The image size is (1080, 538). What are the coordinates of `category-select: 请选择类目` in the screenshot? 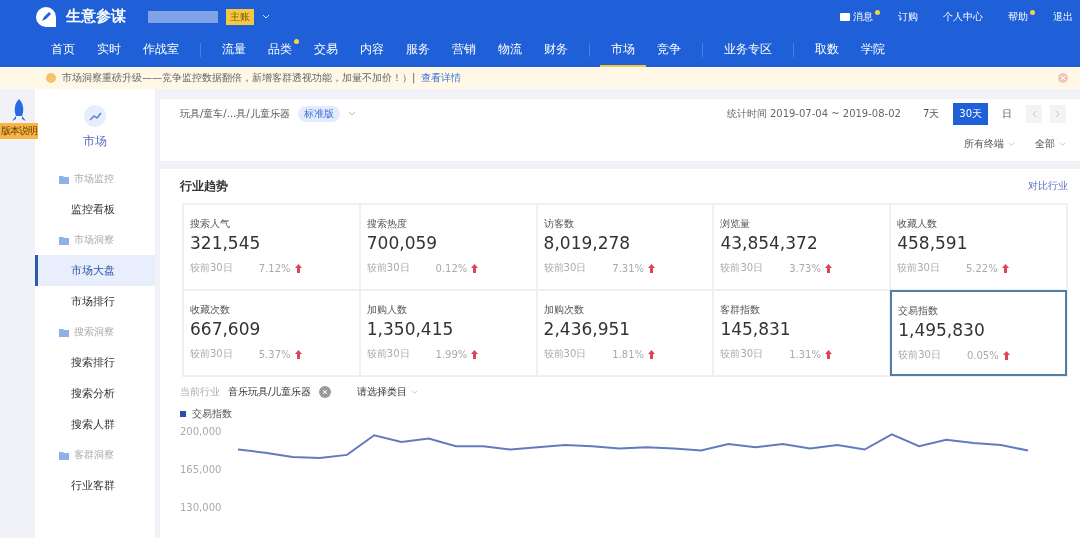 It's located at (388, 392).